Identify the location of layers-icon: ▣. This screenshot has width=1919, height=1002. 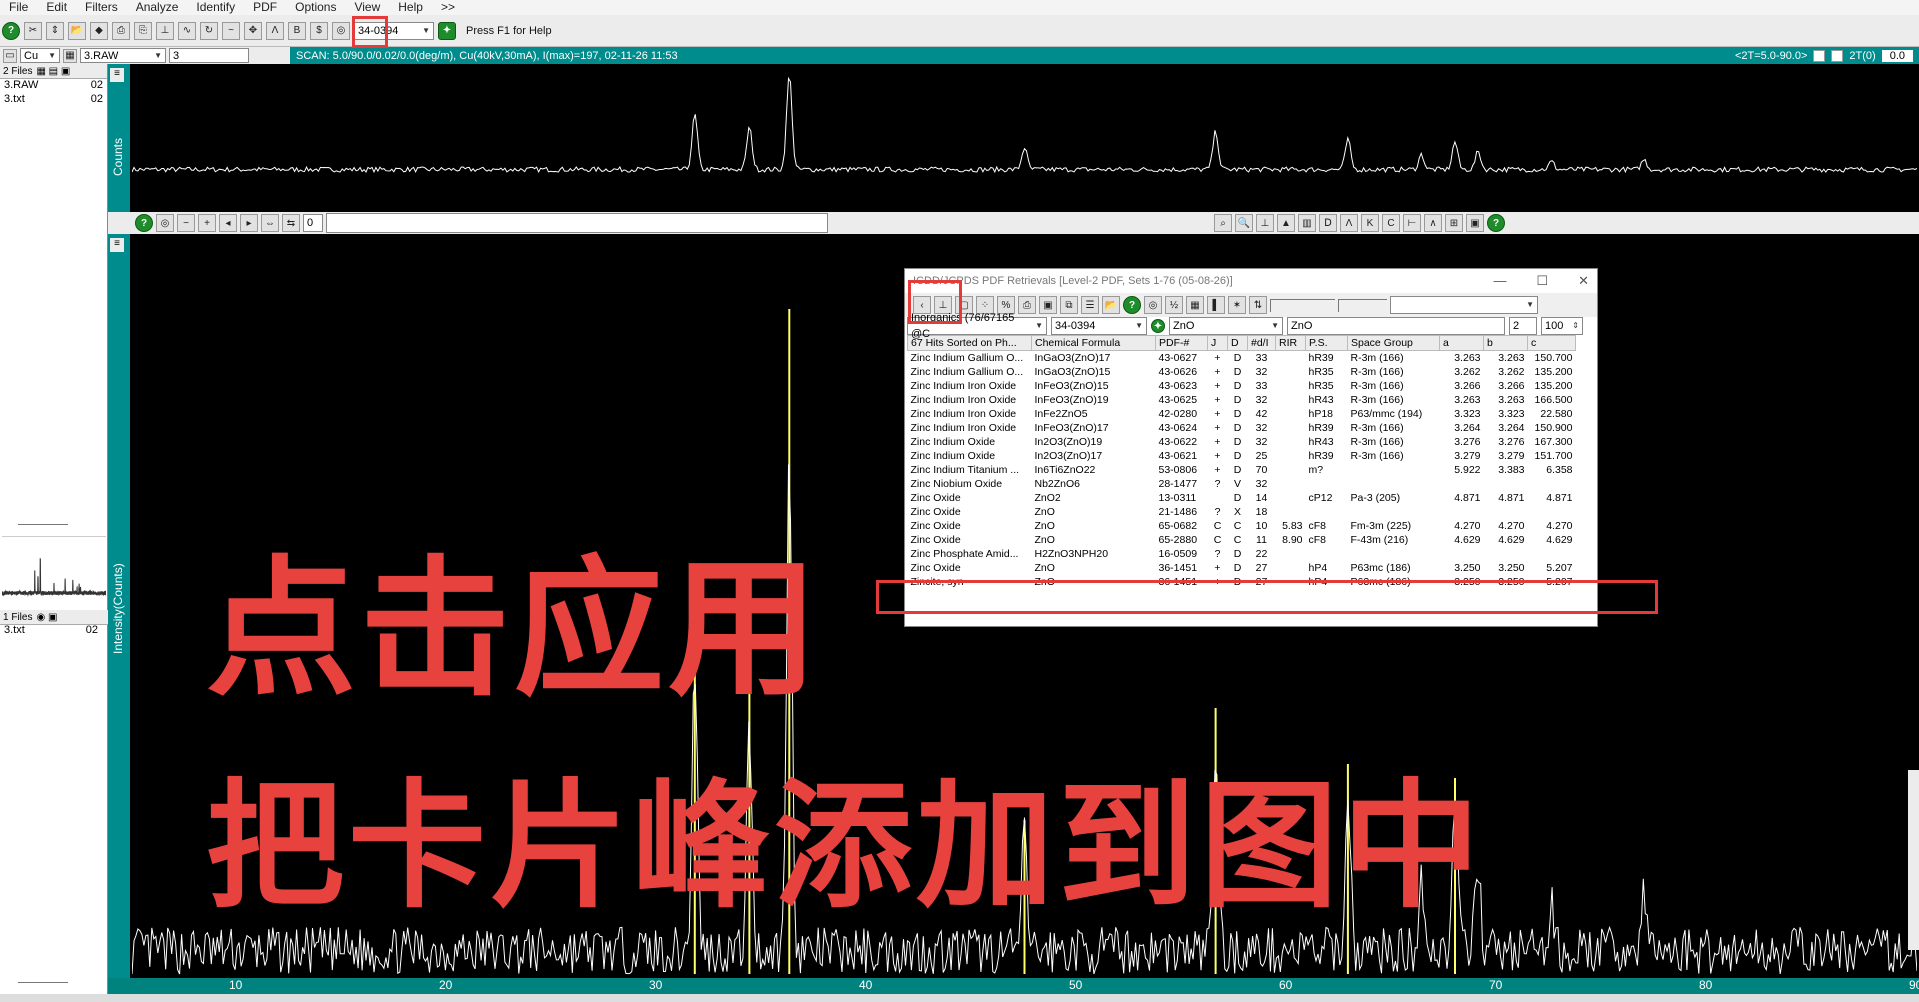
(1475, 223).